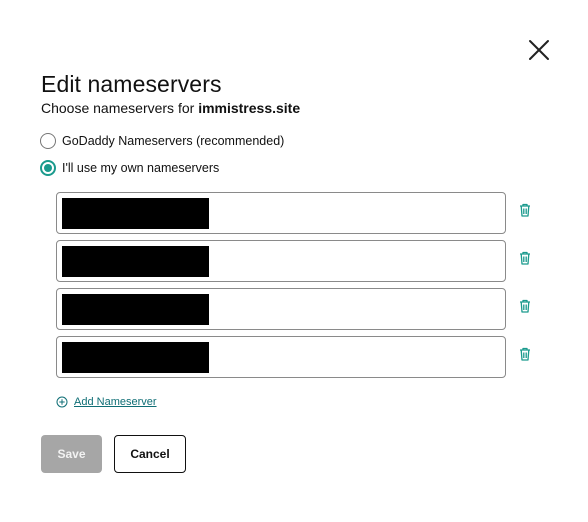  I want to click on cancel-button: Cancel, so click(150, 454).